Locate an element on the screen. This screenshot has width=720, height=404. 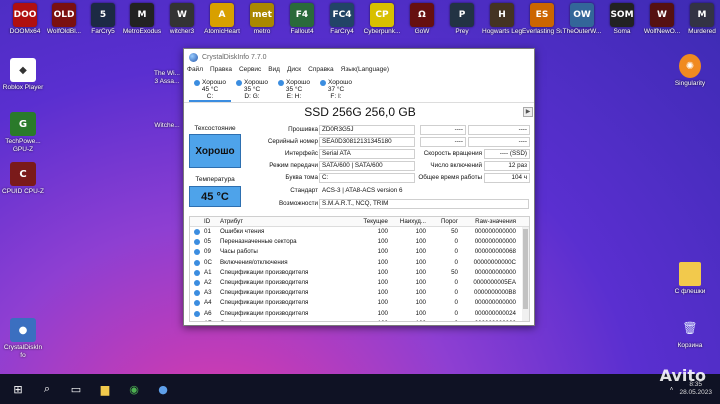
drive-tab-0: Хорошо 45 °C C: is located at coordinates (210, 89).